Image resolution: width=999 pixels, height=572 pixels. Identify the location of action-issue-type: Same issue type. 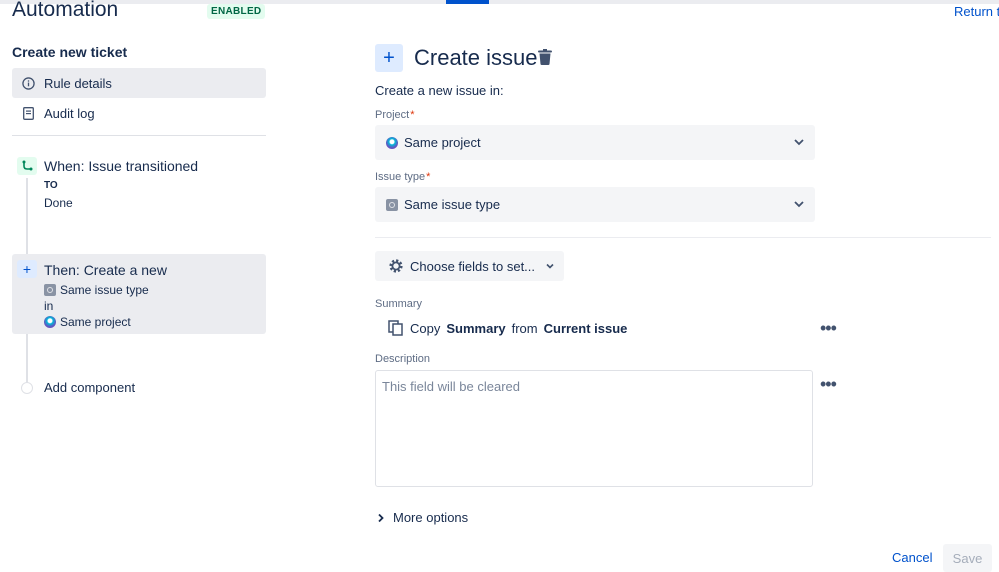
(96, 290).